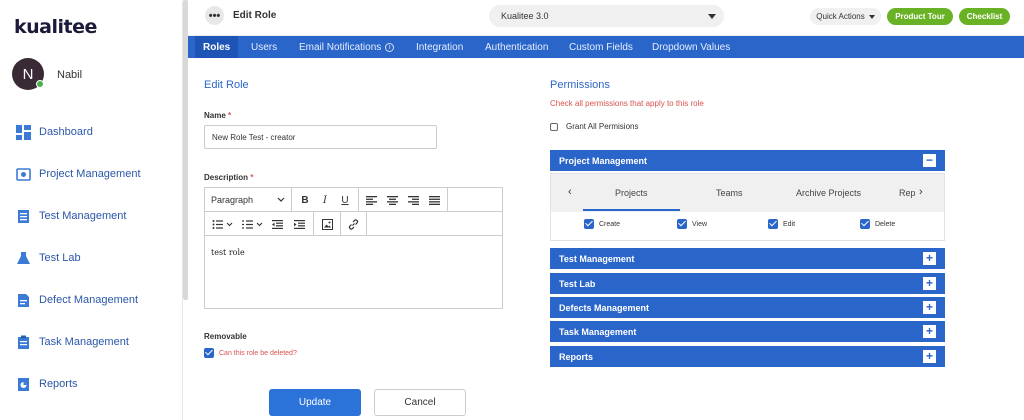 This screenshot has width=1024, height=420. Describe the element at coordinates (439, 47) in the screenshot. I see `tab-integration: Integration` at that location.